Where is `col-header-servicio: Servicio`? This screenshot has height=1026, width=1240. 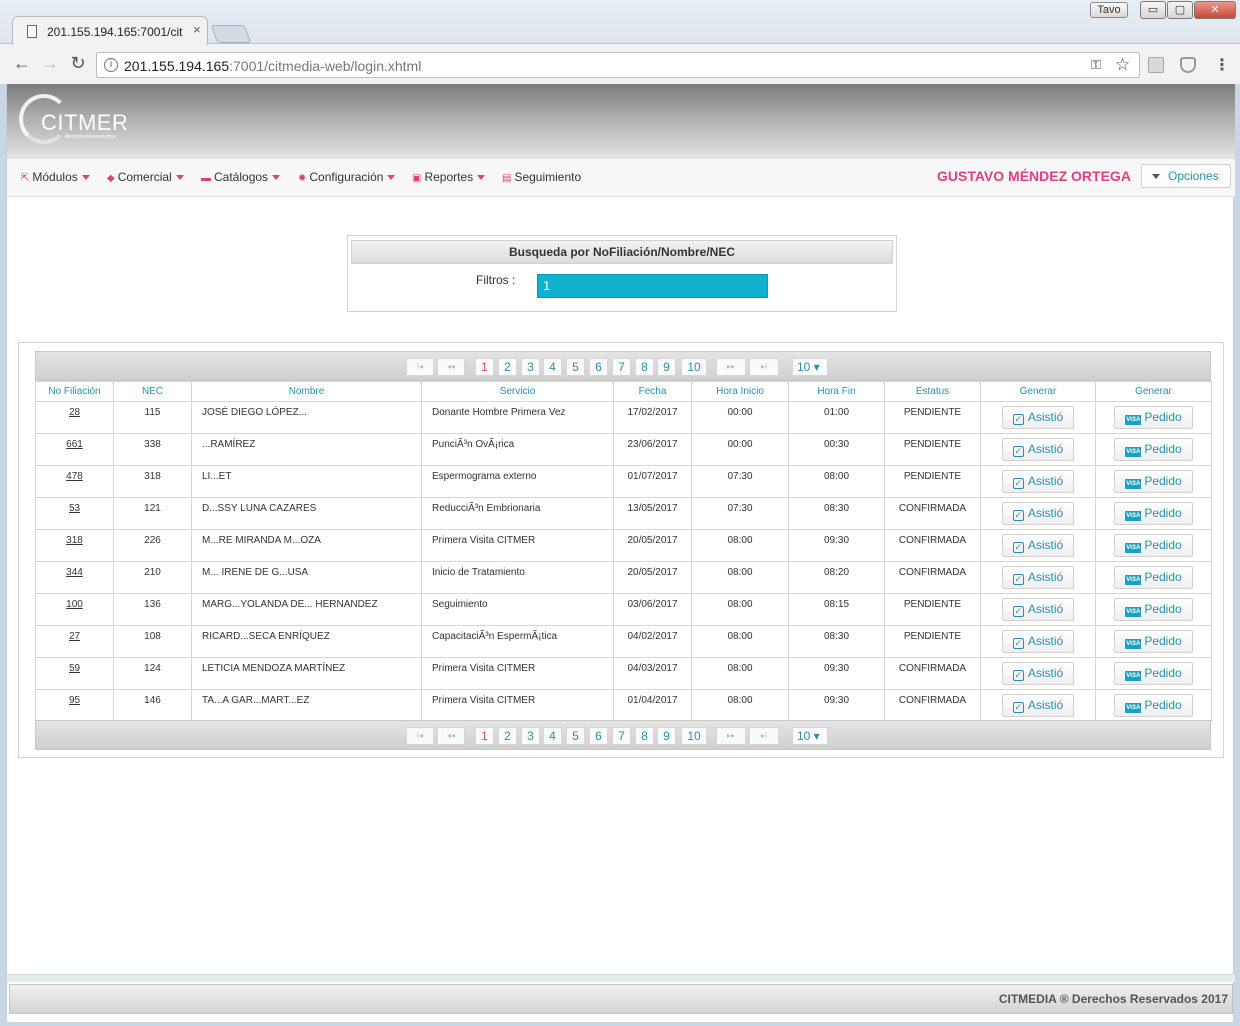
col-header-servicio: Servicio is located at coordinates (517, 391).